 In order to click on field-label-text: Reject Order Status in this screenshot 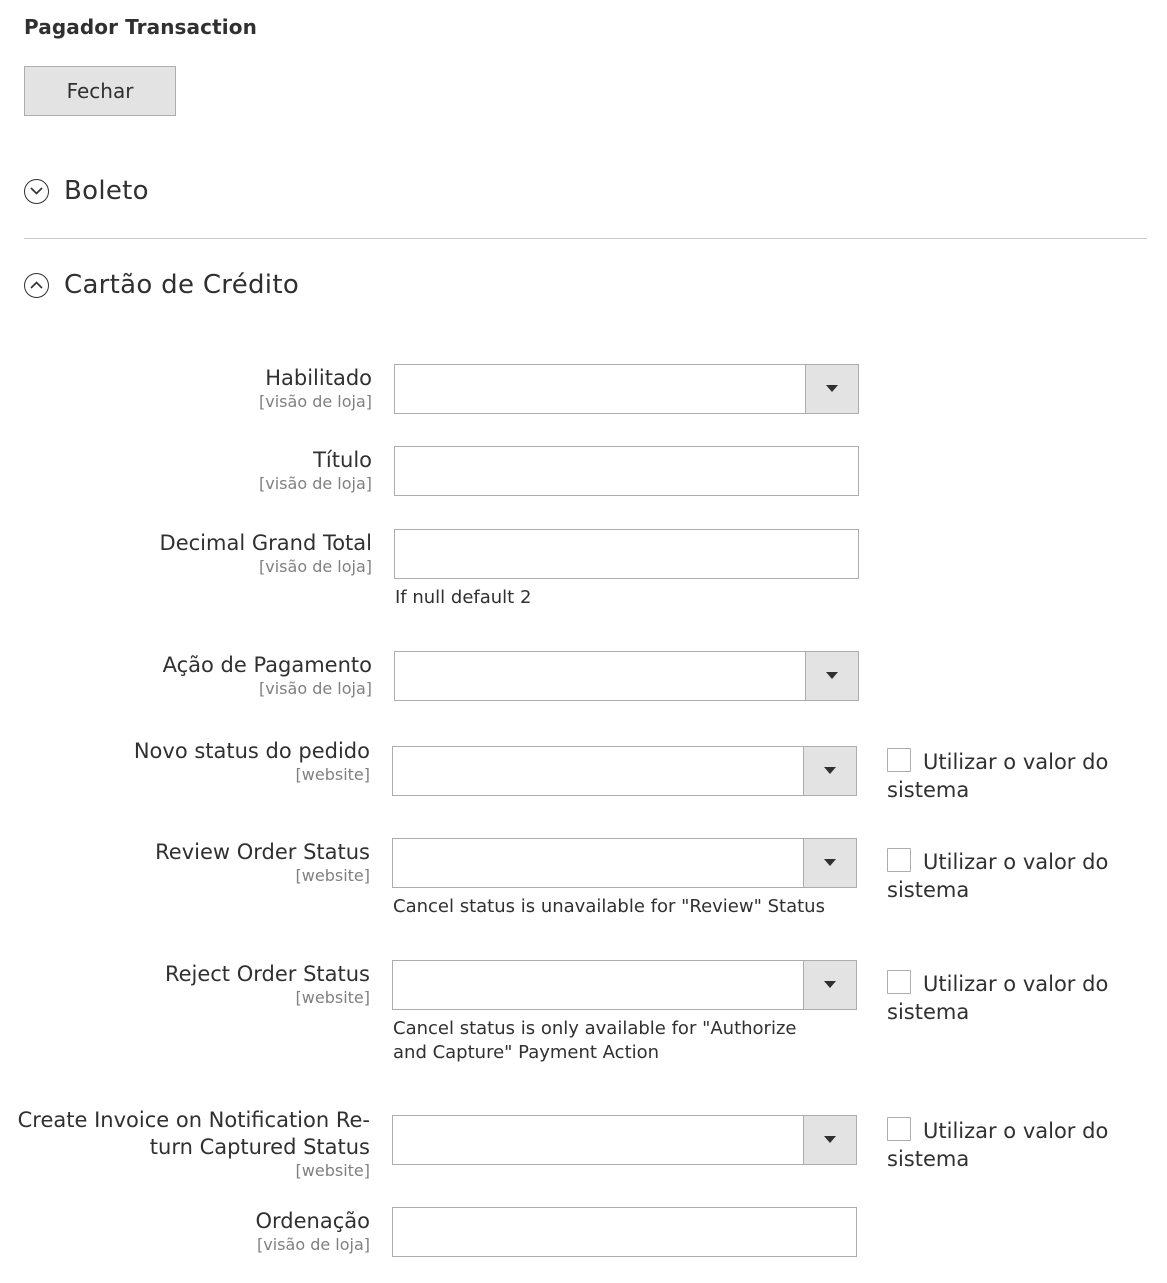, I will do `click(267, 974)`.